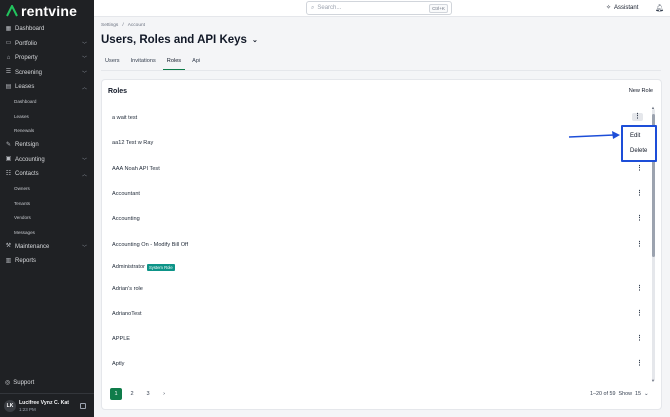 The image size is (670, 417). I want to click on logo-icon, so click(12, 11).